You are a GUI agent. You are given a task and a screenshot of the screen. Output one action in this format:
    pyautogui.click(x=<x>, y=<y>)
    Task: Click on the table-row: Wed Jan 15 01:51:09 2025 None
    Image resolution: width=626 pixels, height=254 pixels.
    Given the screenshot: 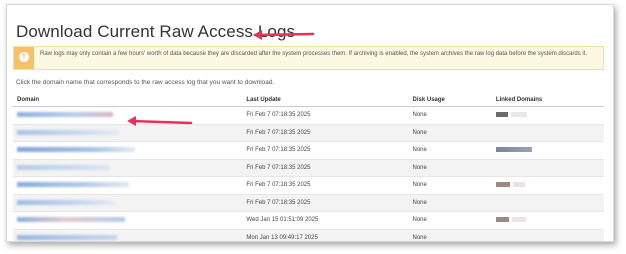 What is the action you would take?
    pyautogui.click(x=308, y=220)
    